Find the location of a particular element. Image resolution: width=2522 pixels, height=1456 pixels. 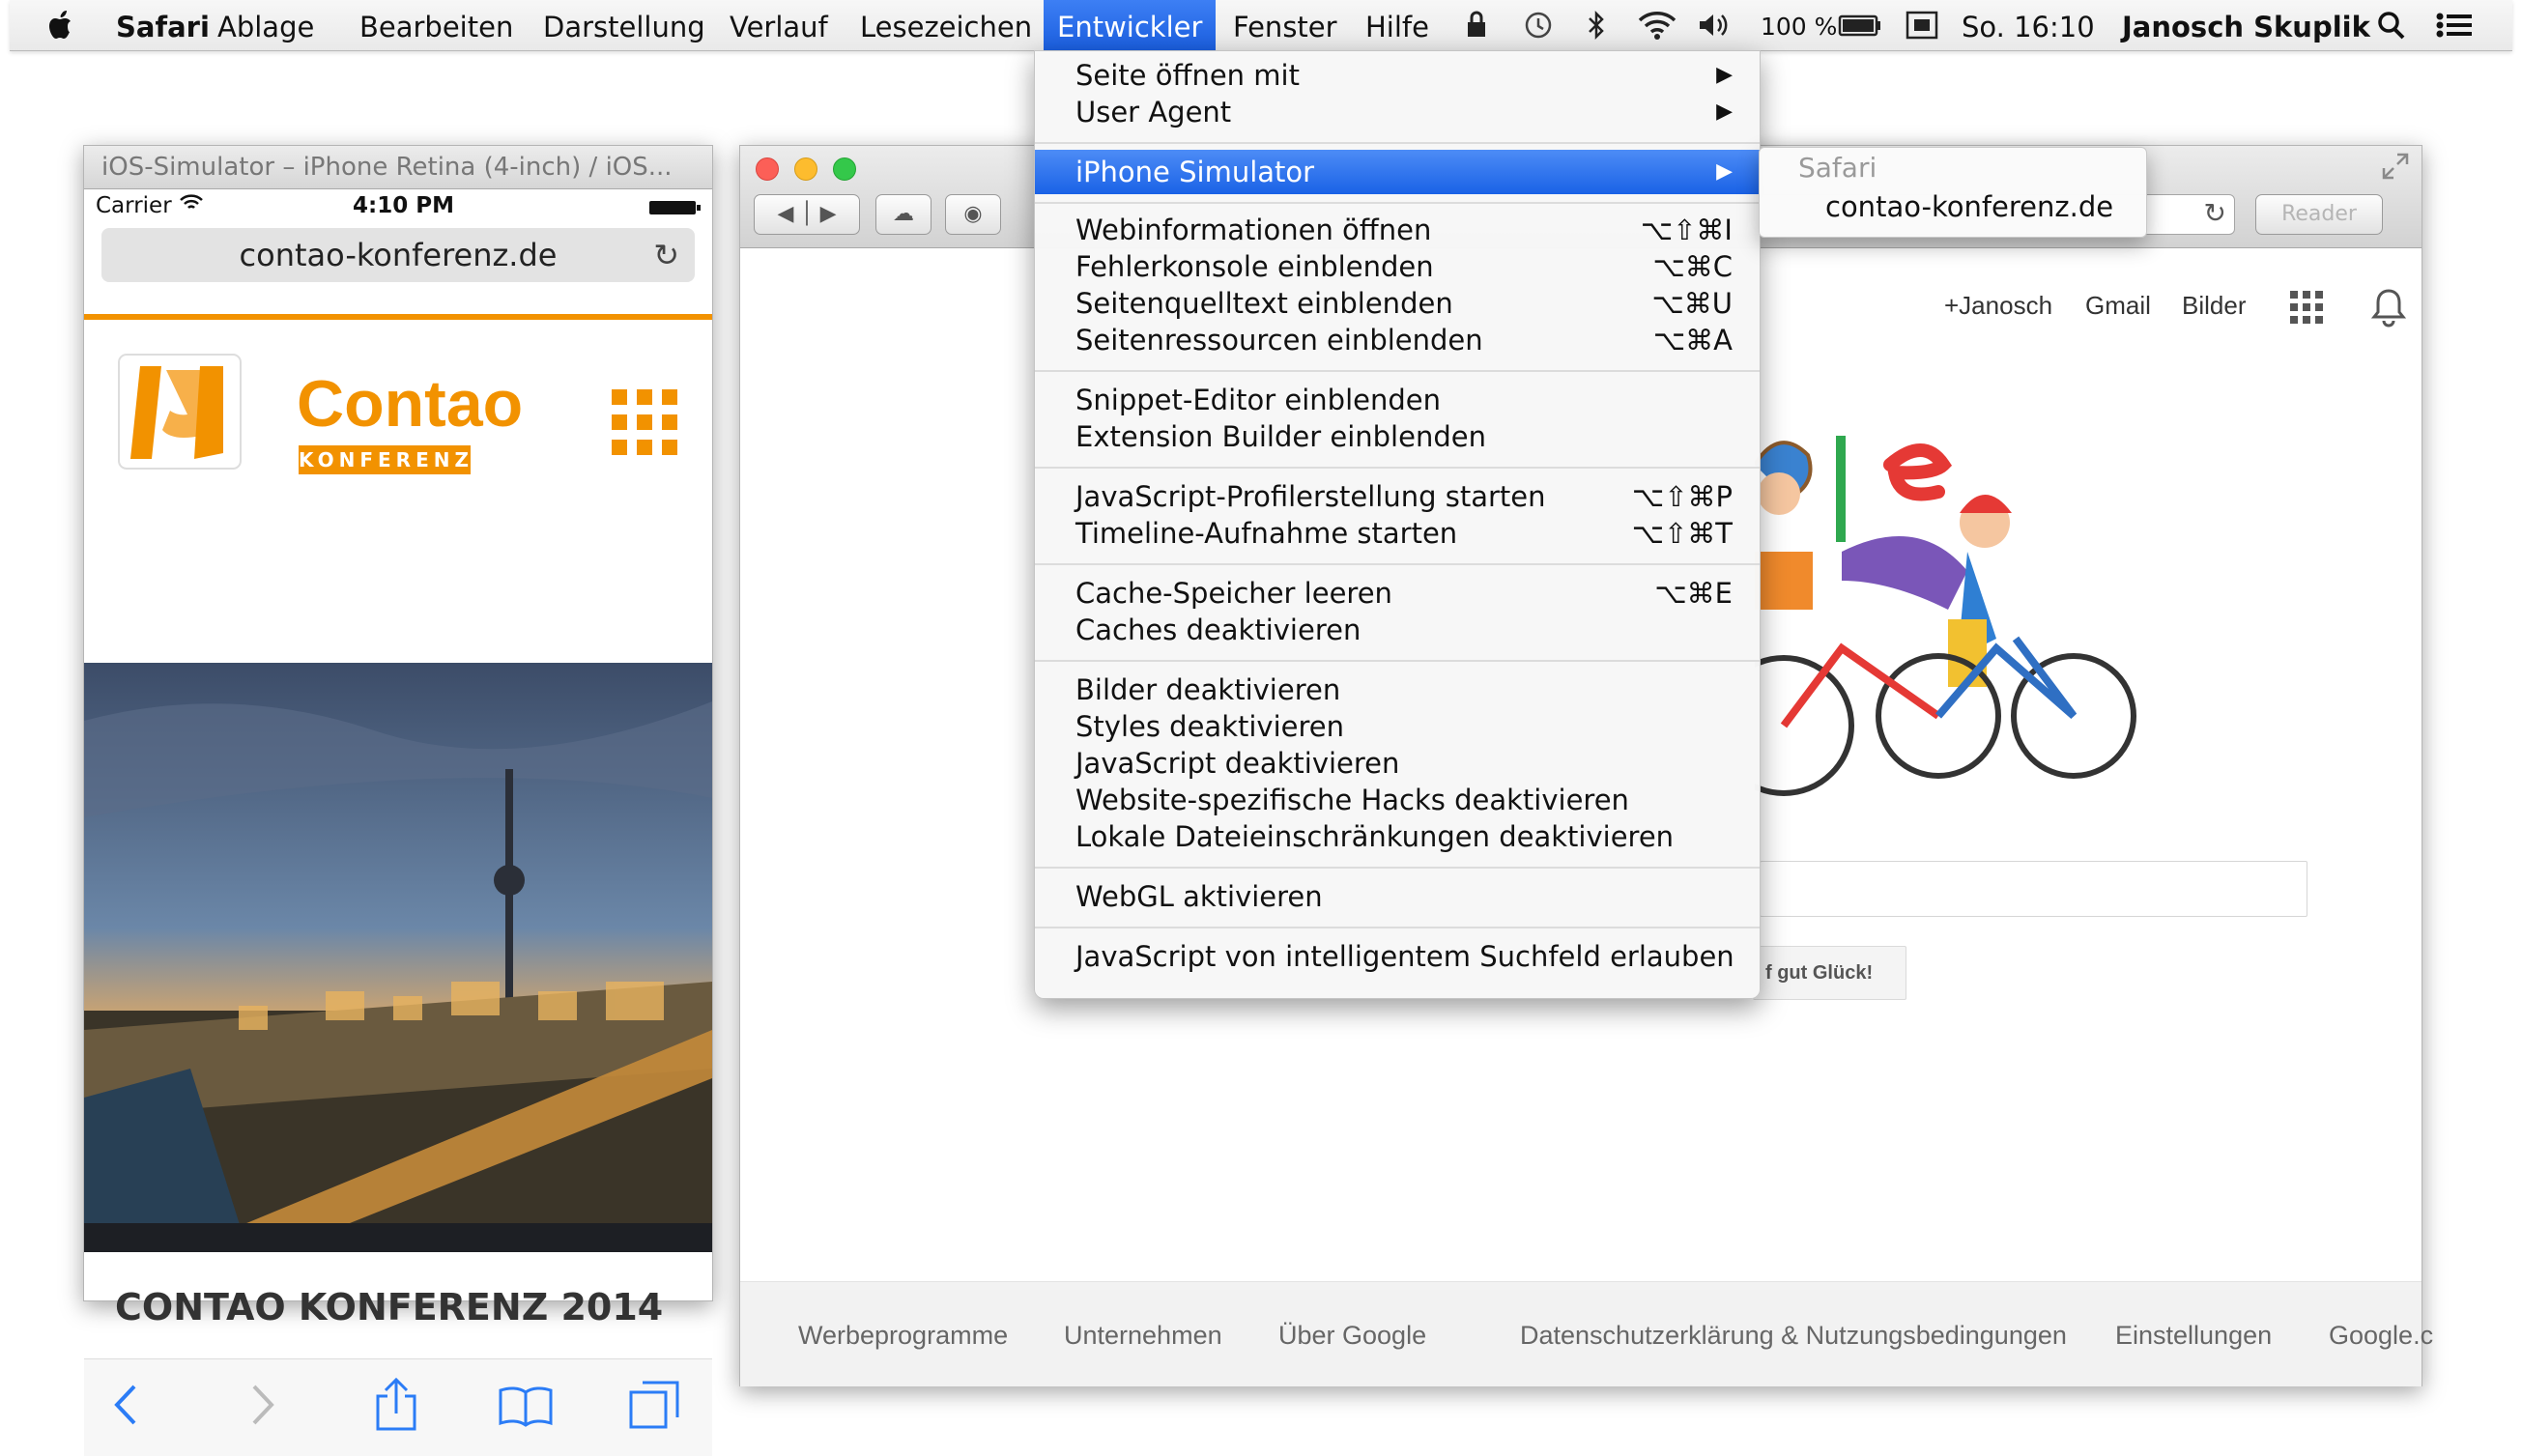

images-link: Bilder is located at coordinates (2214, 306).